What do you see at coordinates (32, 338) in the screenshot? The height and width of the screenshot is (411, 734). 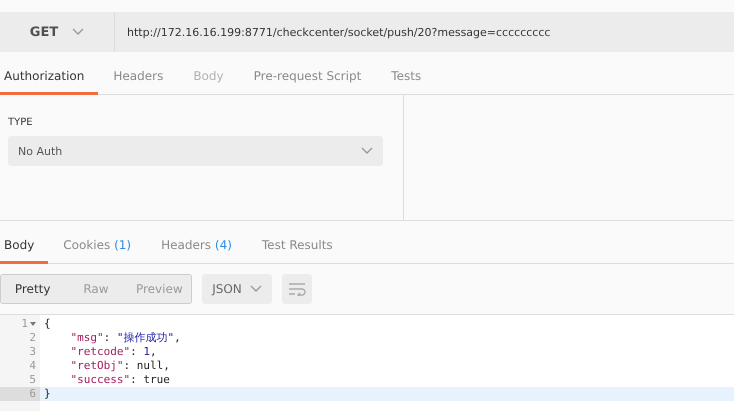 I see `line-number: 2` at bounding box center [32, 338].